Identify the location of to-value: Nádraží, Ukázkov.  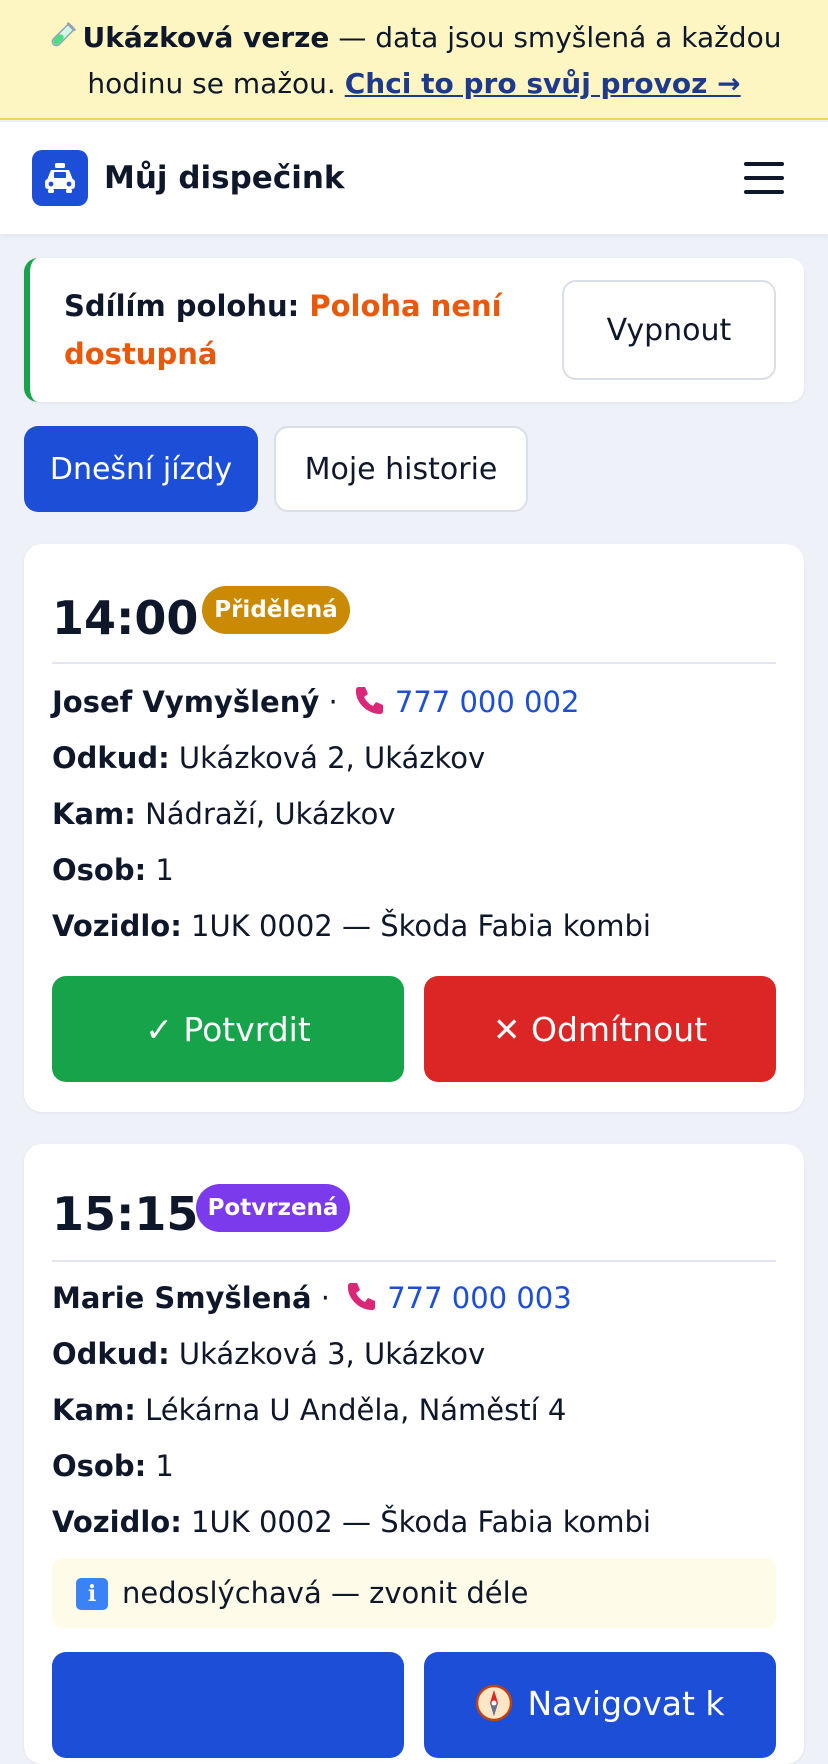
(270, 814).